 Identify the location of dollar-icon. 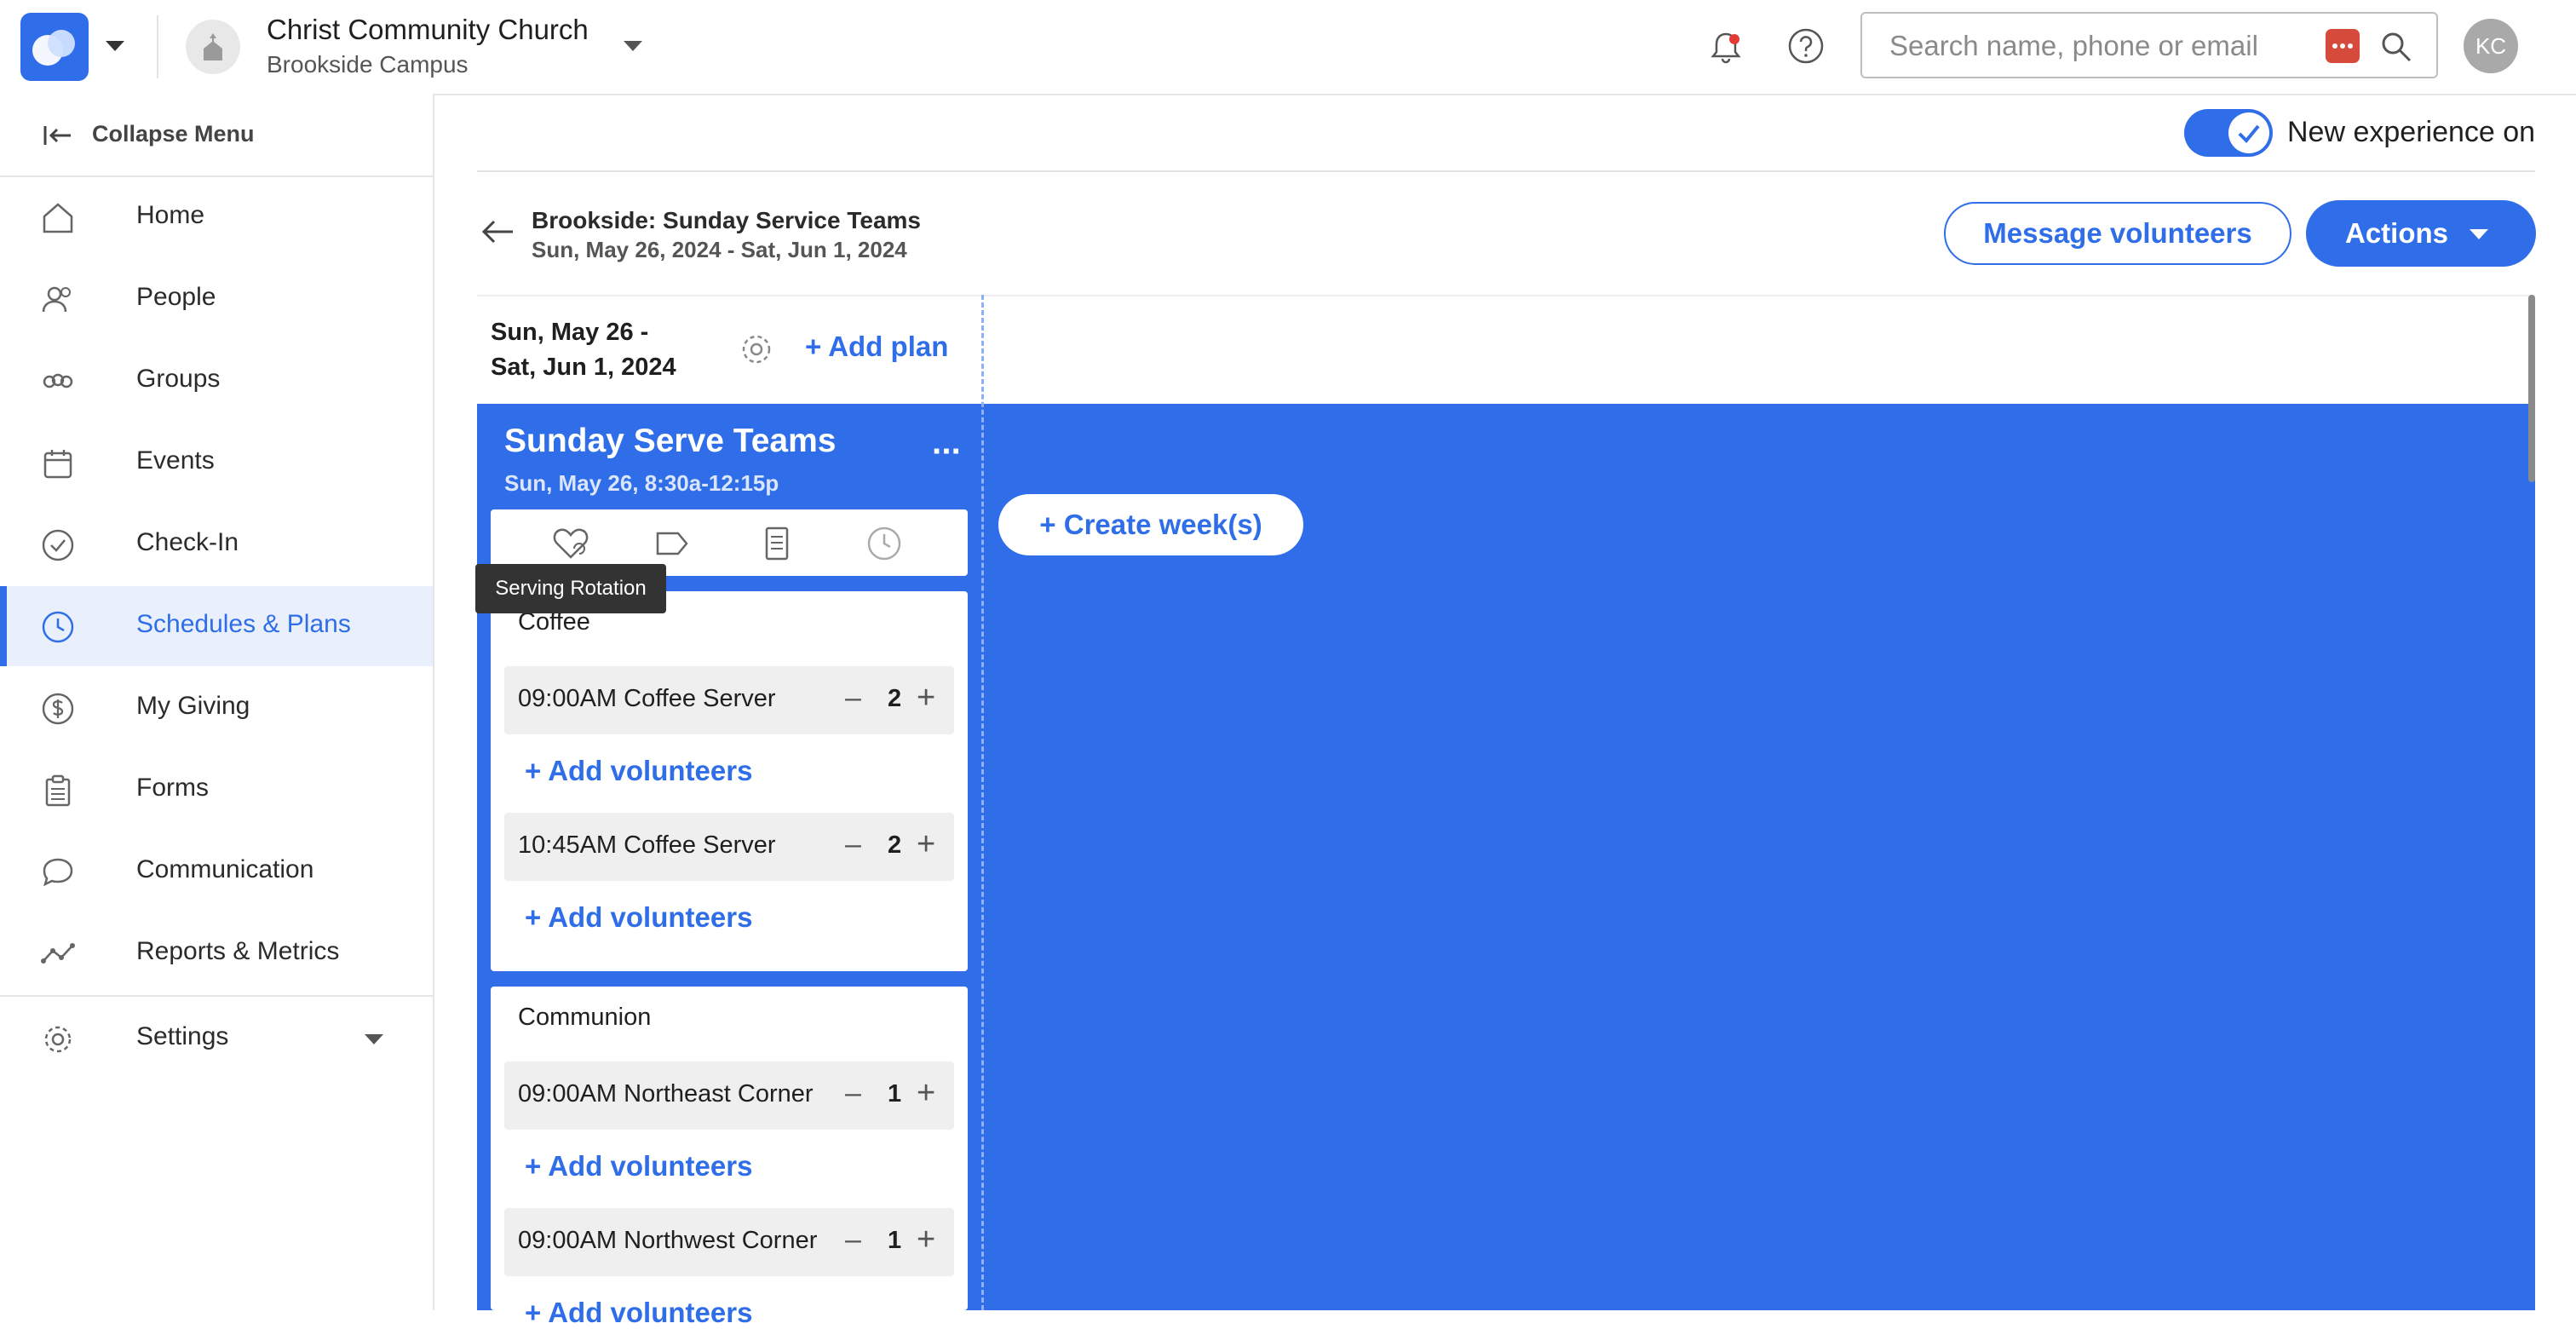
(58, 709).